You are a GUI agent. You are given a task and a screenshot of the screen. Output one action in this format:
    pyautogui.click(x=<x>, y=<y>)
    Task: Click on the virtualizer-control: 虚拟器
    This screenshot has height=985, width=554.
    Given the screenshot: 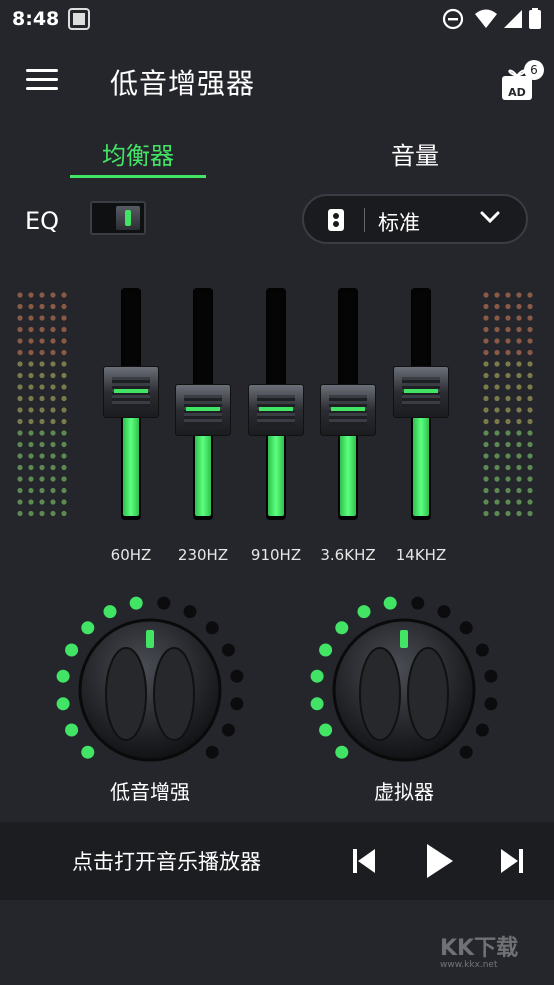 What is the action you would take?
    pyautogui.click(x=404, y=710)
    